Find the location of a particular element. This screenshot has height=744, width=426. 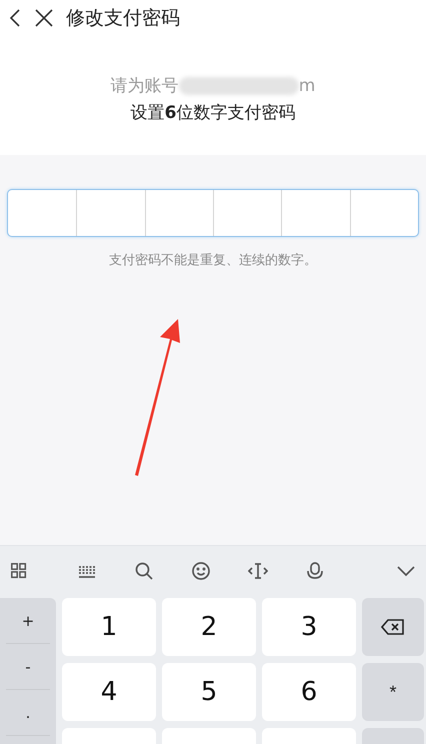

microphone-icon is located at coordinates (314, 571).